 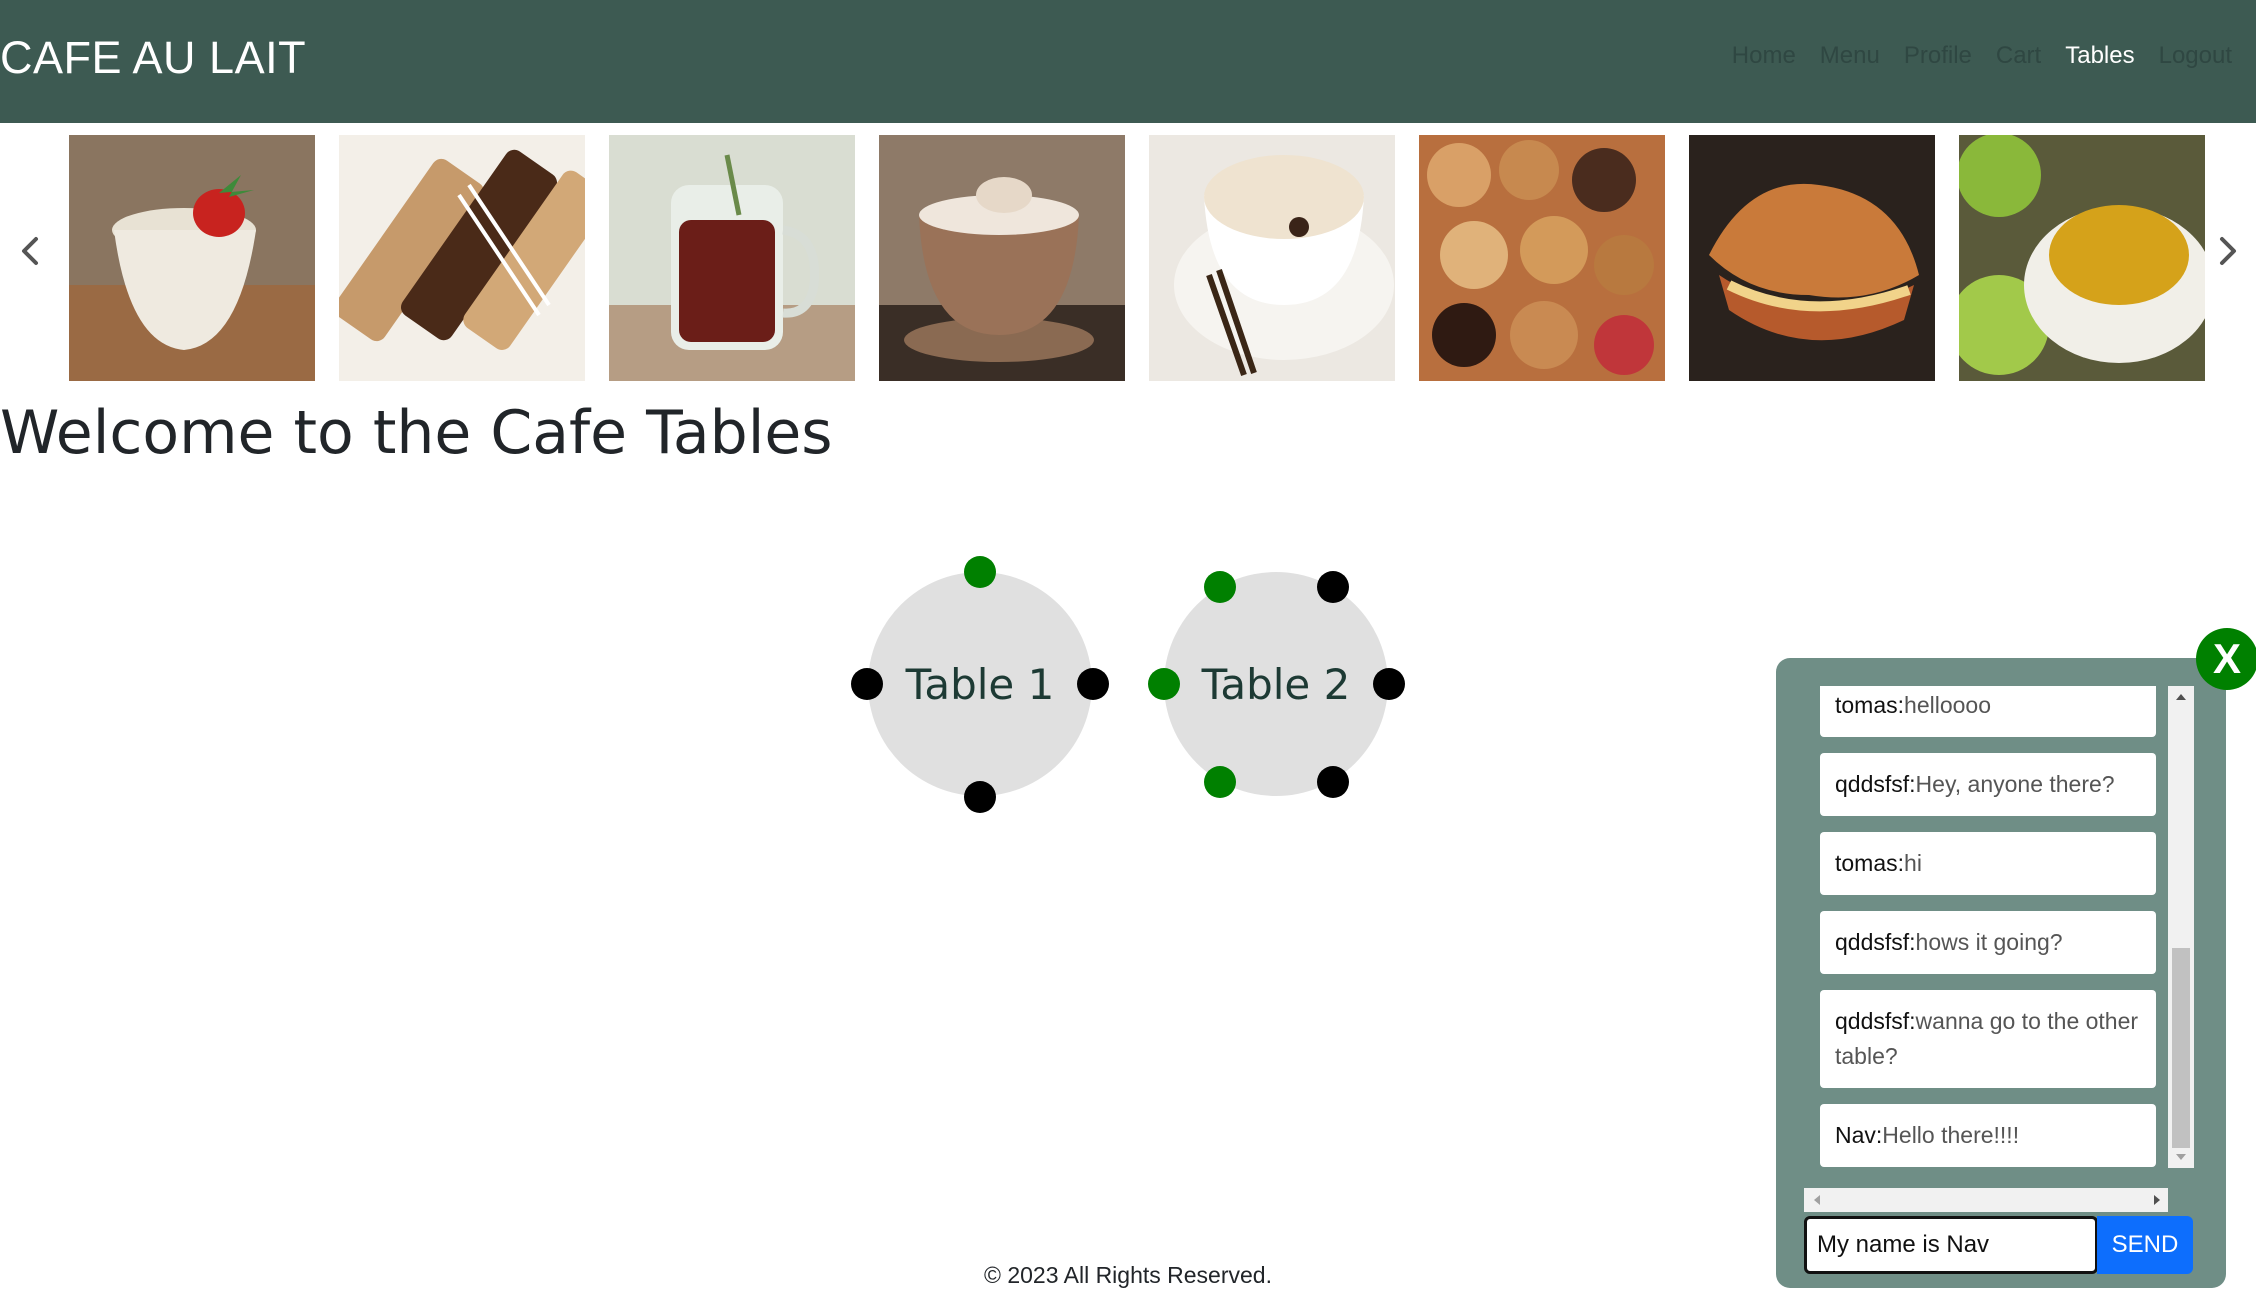 I want to click on chat-message: tomas:helloooo, so click(x=1988, y=711).